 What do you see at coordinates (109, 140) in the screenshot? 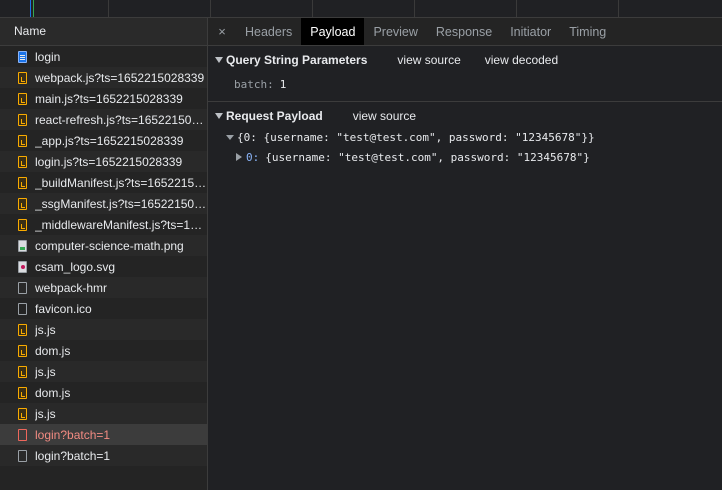
I see `request-name: _app.js?ts=1652215028339` at bounding box center [109, 140].